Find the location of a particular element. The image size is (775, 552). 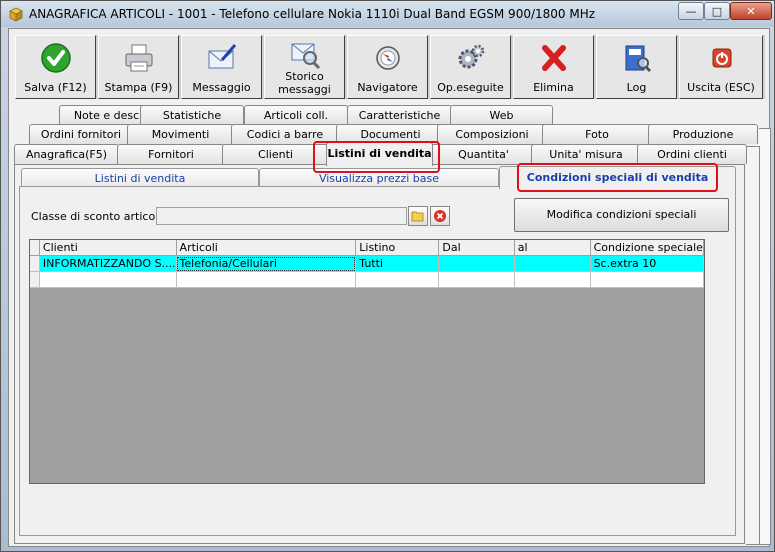

print-label: Stampa (F9) is located at coordinates (138, 87).